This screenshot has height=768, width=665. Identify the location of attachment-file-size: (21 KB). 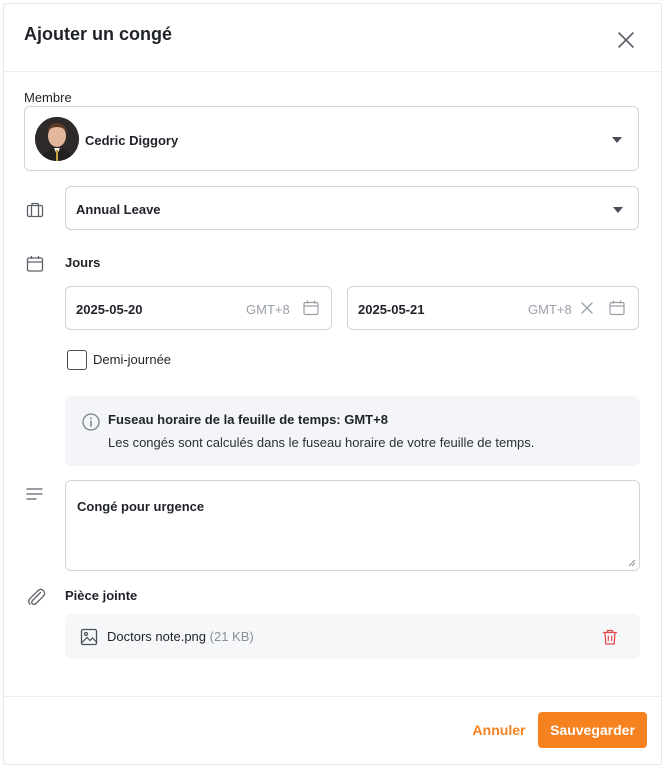
(231, 636).